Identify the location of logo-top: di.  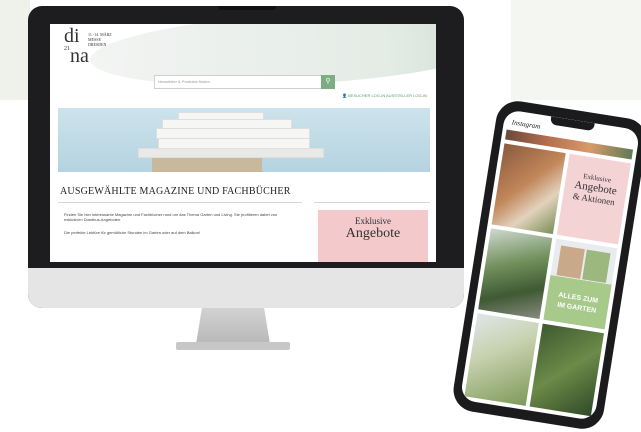
(72, 36).